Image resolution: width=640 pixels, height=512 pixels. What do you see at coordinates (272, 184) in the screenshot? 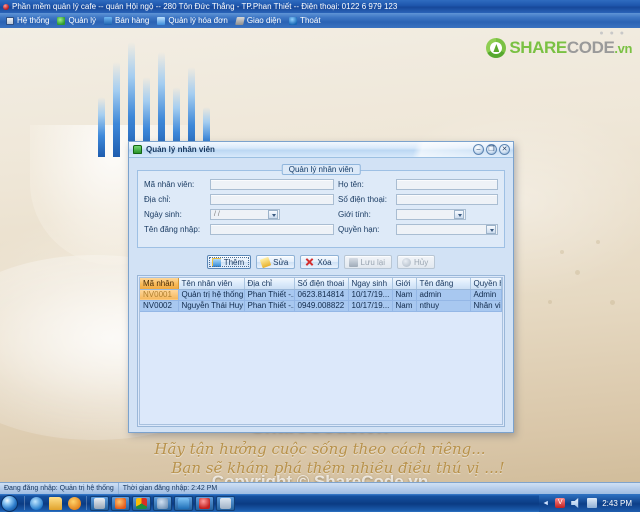
I see `input-ma-nhan-vien` at bounding box center [272, 184].